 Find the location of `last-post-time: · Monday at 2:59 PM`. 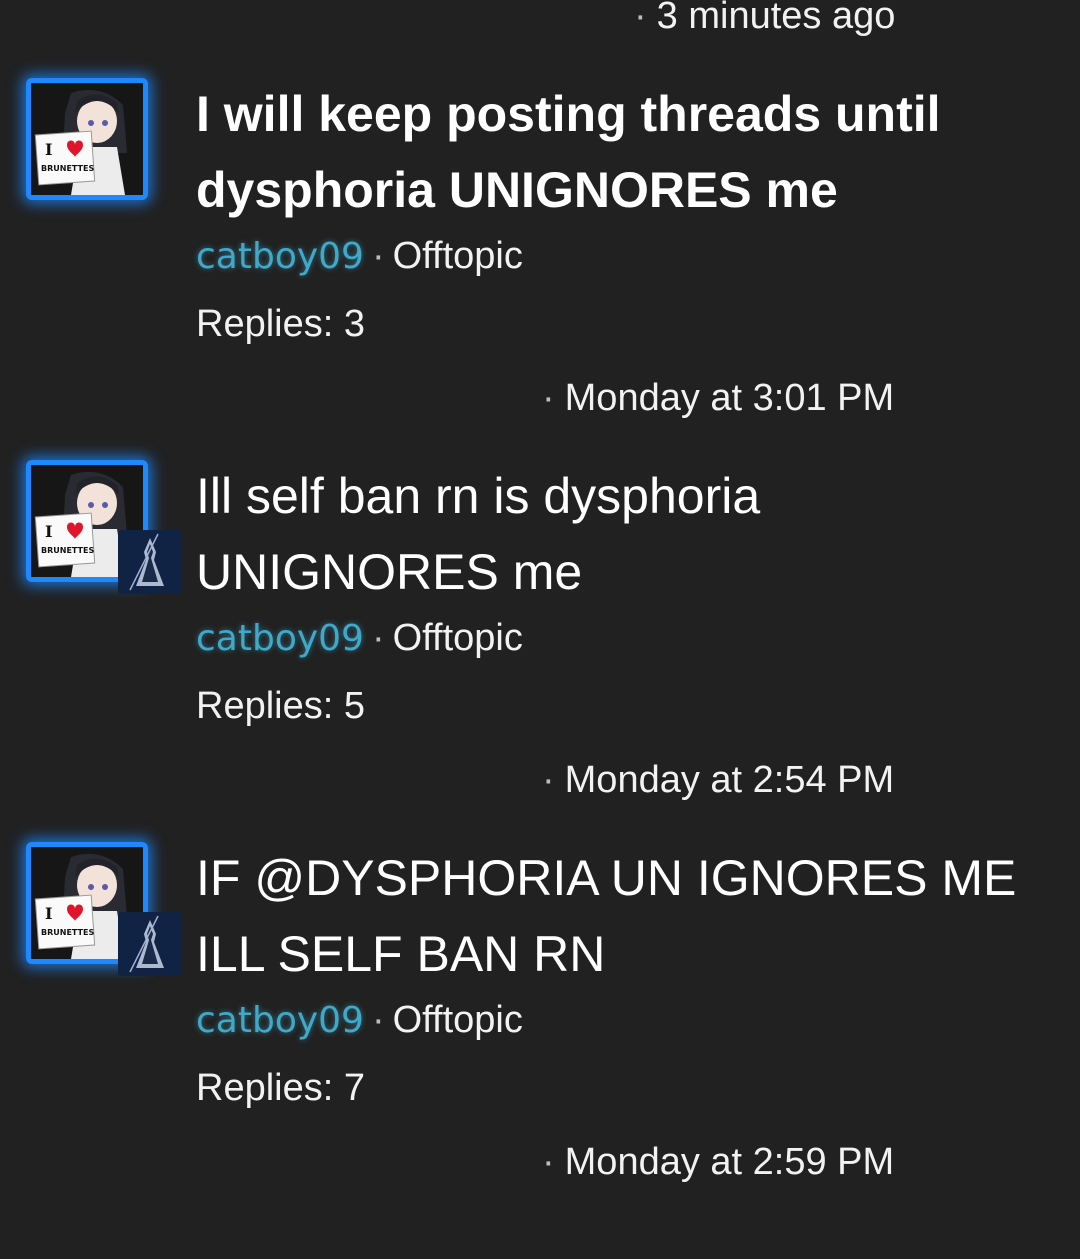

last-post-time: · Monday at 2:59 PM is located at coordinates (718, 1162).